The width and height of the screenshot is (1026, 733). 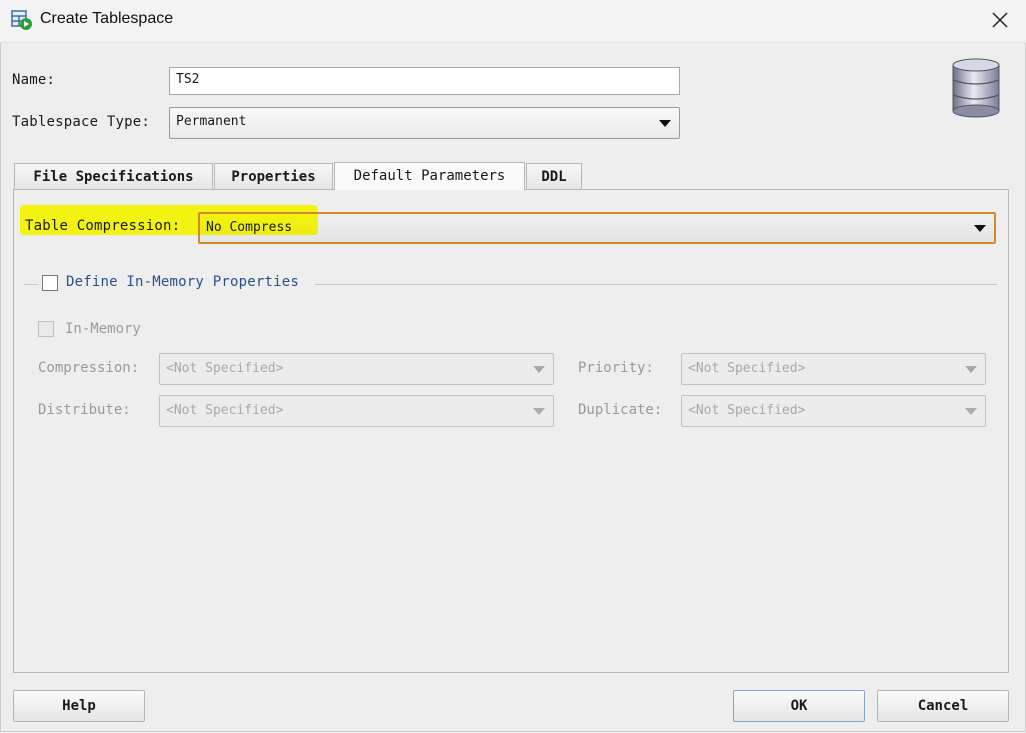 I want to click on priority-label: Priority:, so click(x=616, y=368).